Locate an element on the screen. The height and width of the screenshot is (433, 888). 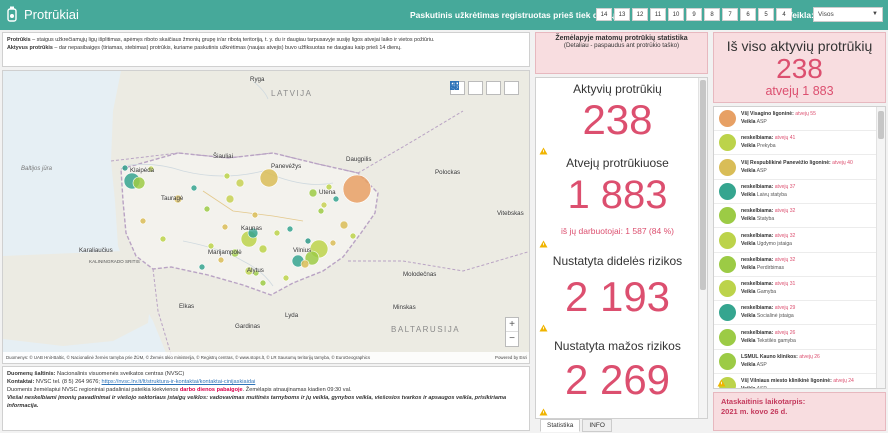
city-label: Minskas is located at coordinates (404, 307).